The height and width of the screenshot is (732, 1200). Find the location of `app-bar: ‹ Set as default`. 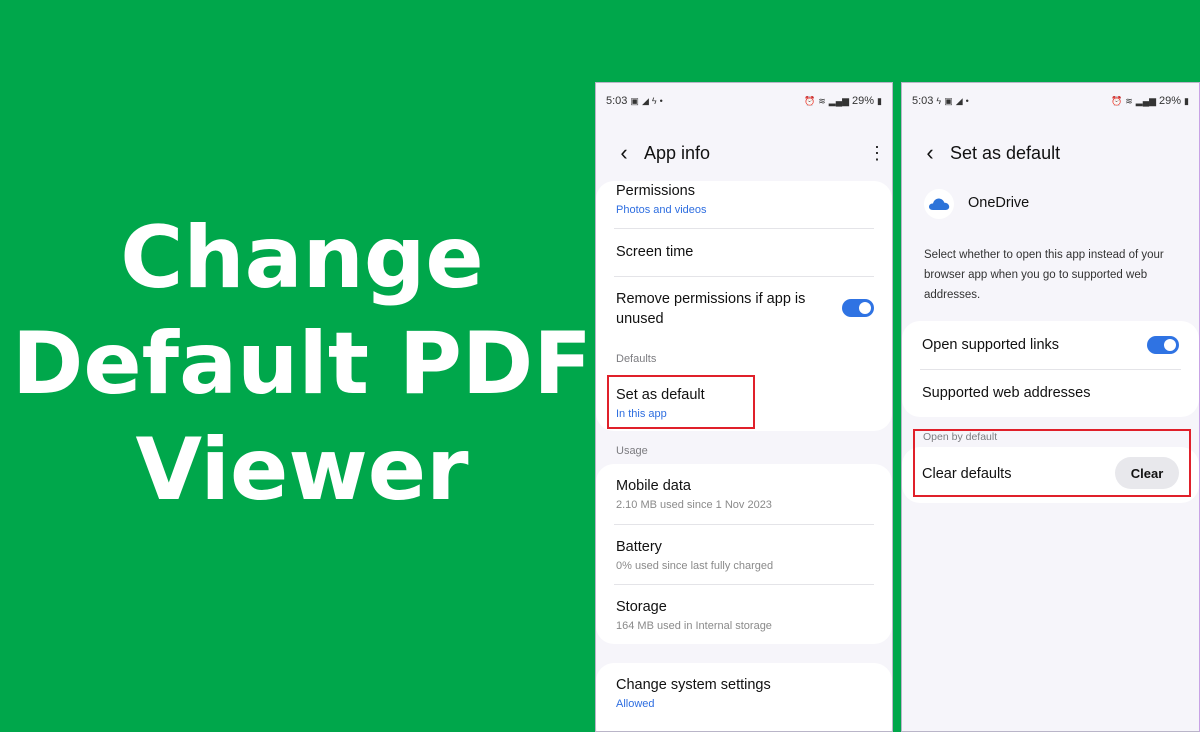

app-bar: ‹ Set as default is located at coordinates (1050, 153).